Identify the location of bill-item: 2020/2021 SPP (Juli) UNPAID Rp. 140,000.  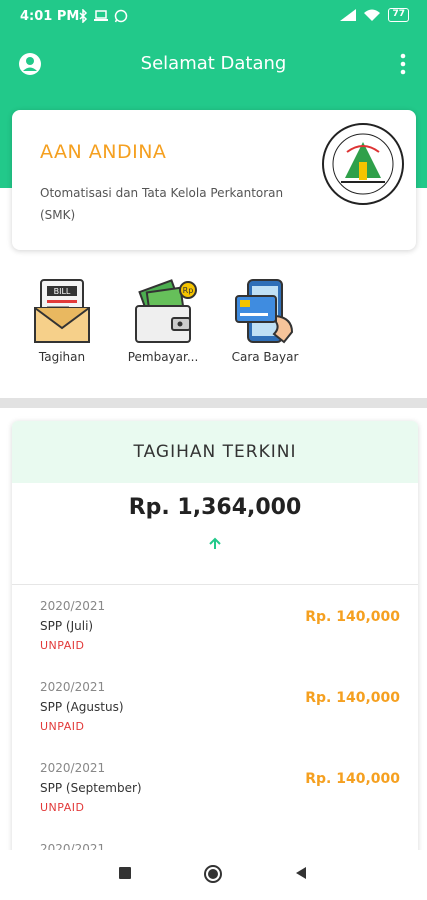
(215, 639).